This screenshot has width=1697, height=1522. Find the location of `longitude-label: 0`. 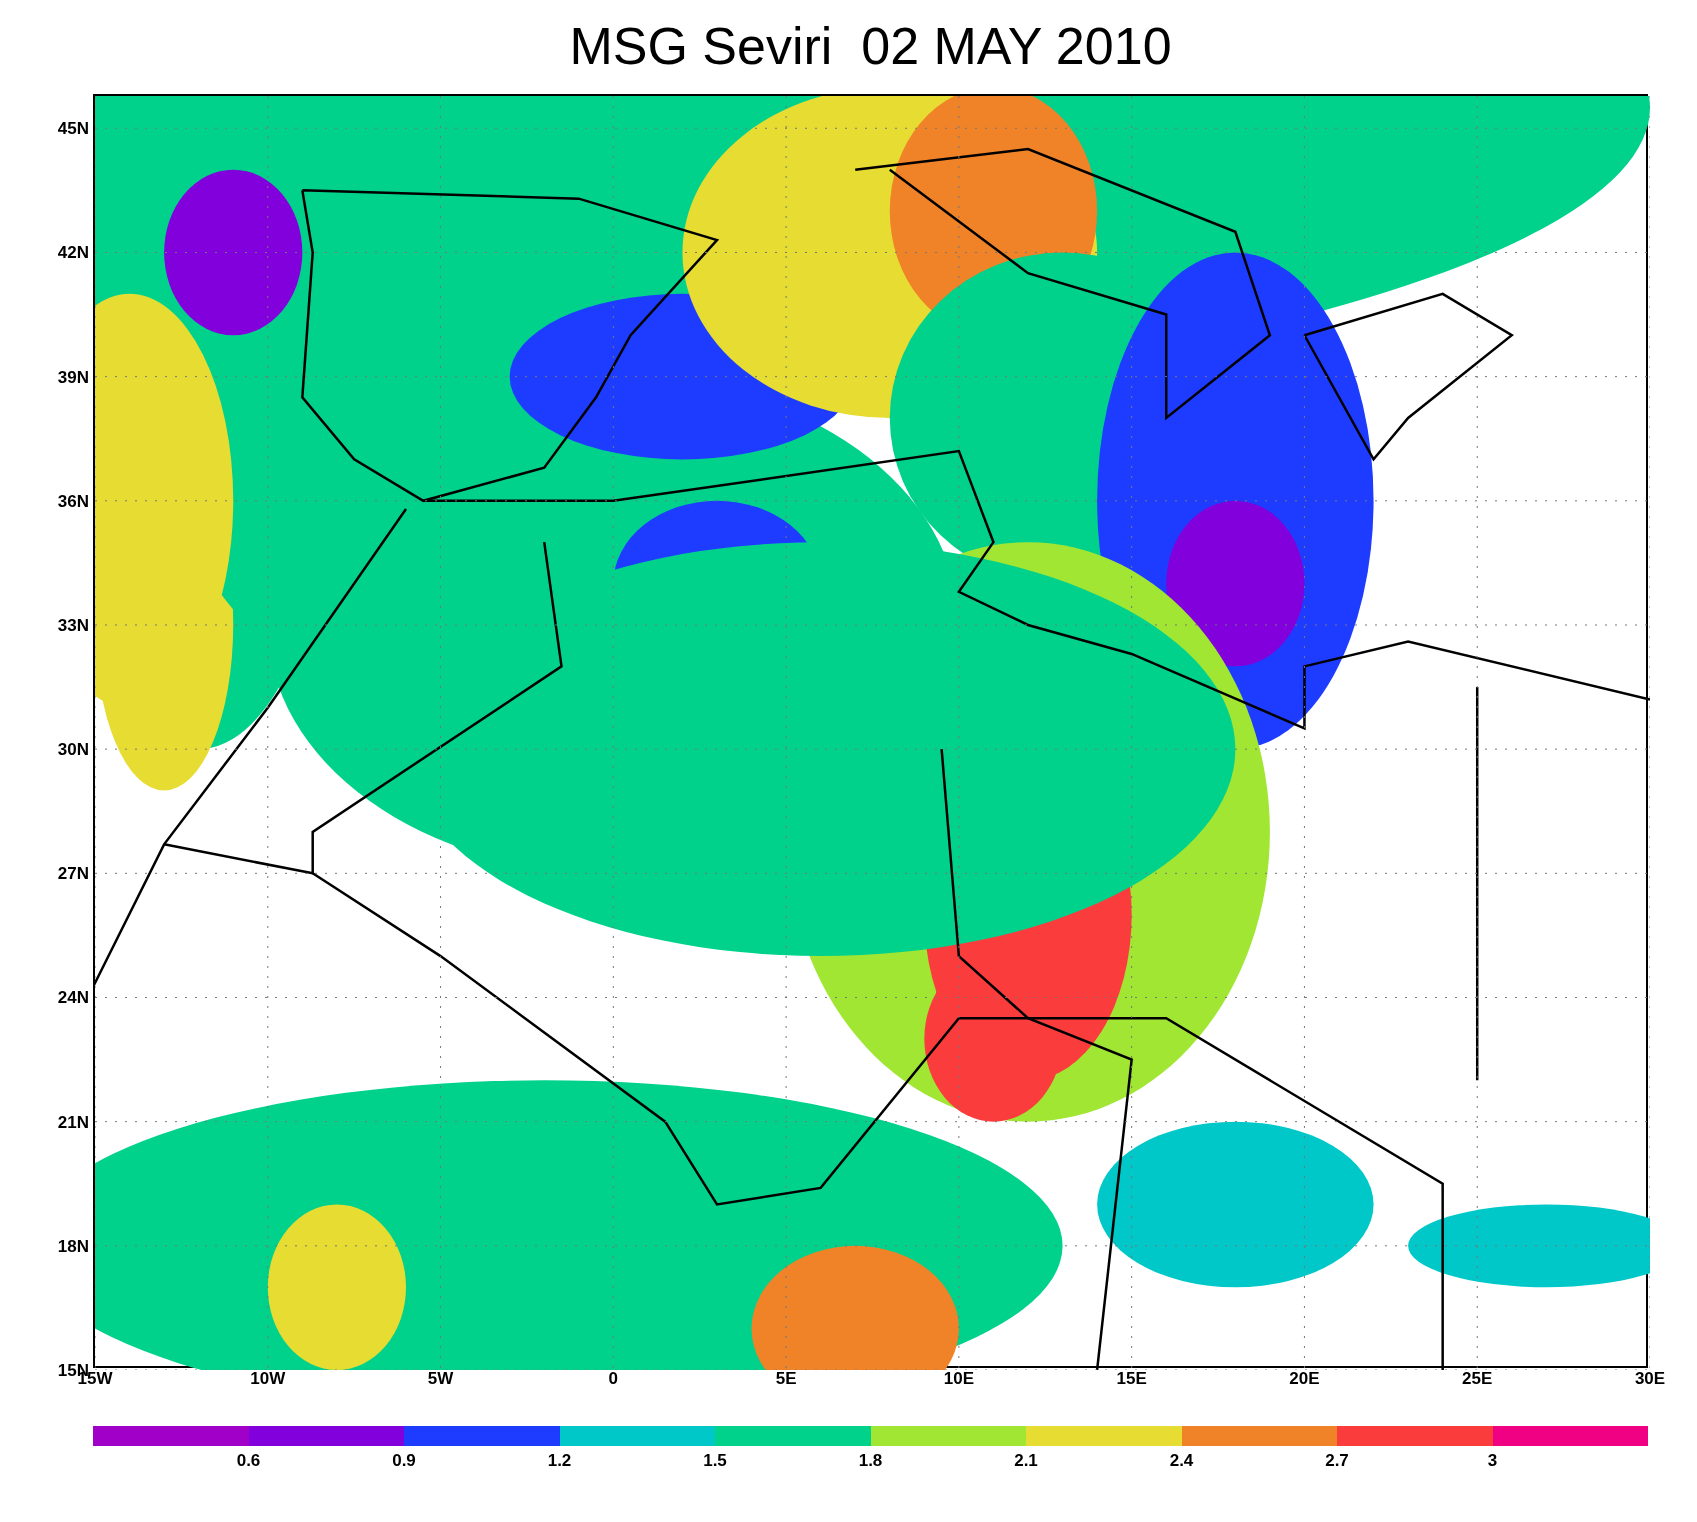

longitude-label: 0 is located at coordinates (613, 1378).